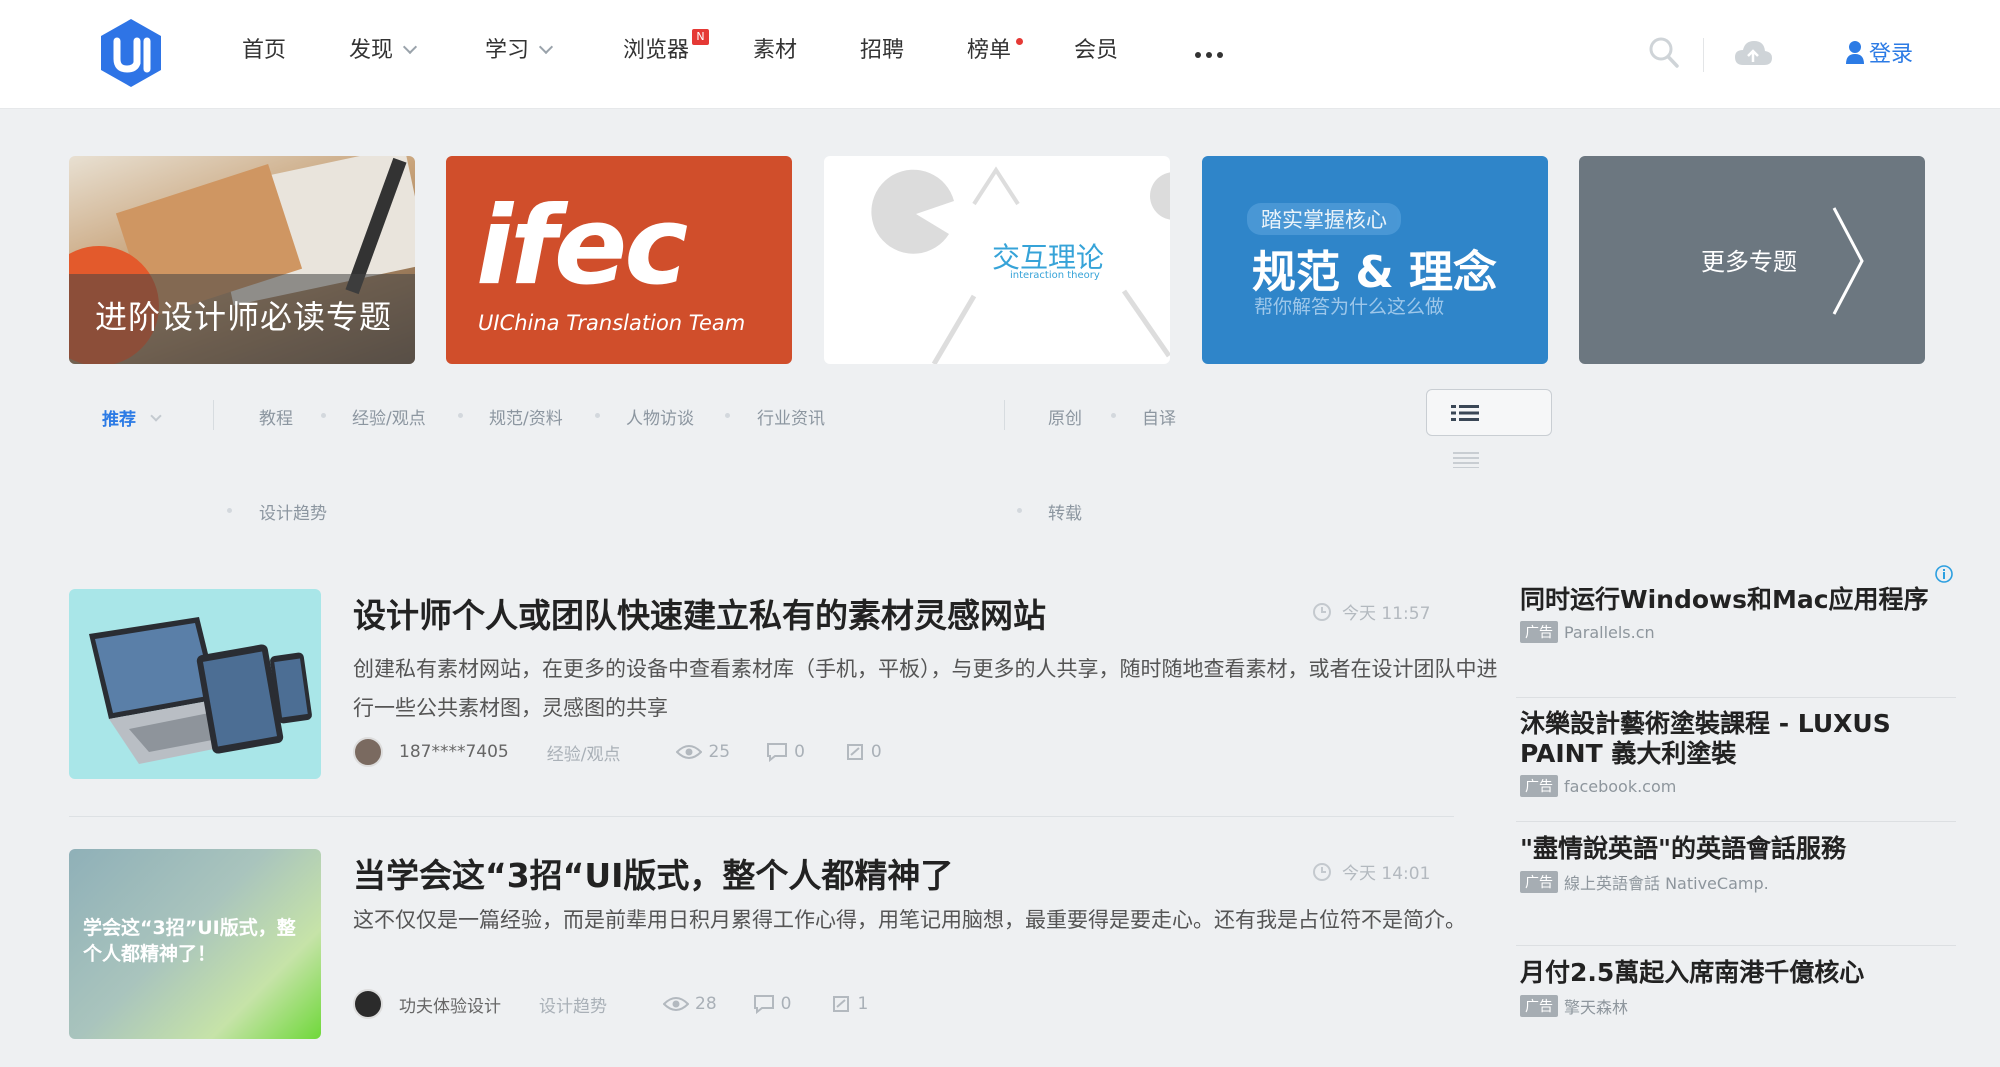 The image size is (2000, 1067). What do you see at coordinates (863, 752) in the screenshot?
I see `collects-stat: 0` at bounding box center [863, 752].